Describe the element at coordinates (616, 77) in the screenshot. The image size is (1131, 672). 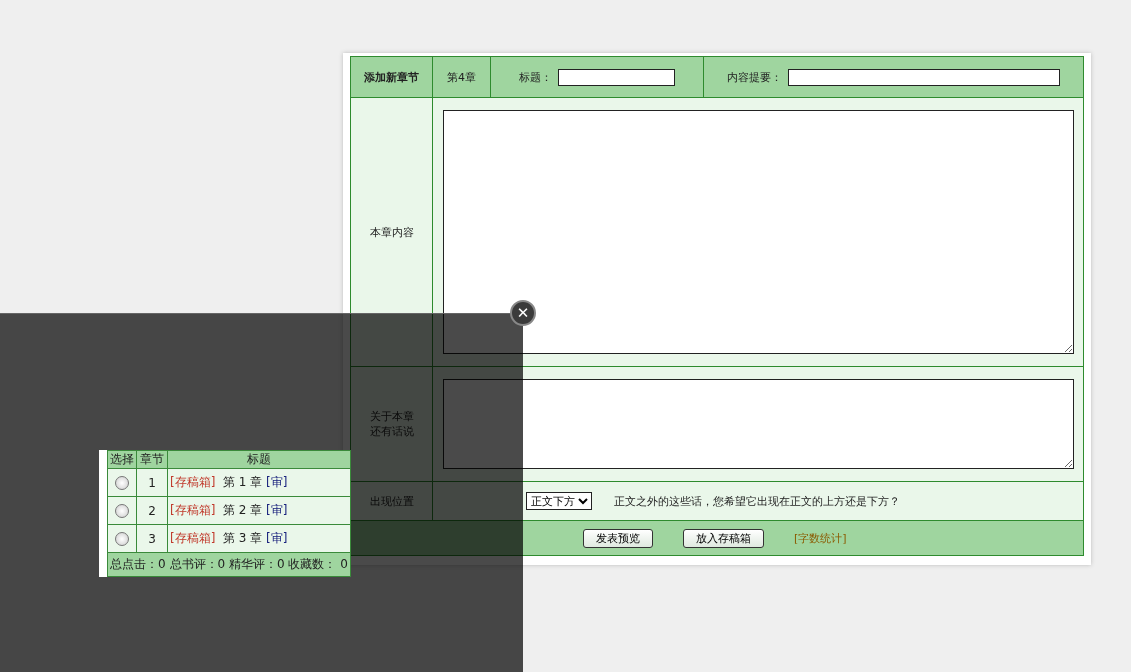
I see `title-field` at that location.